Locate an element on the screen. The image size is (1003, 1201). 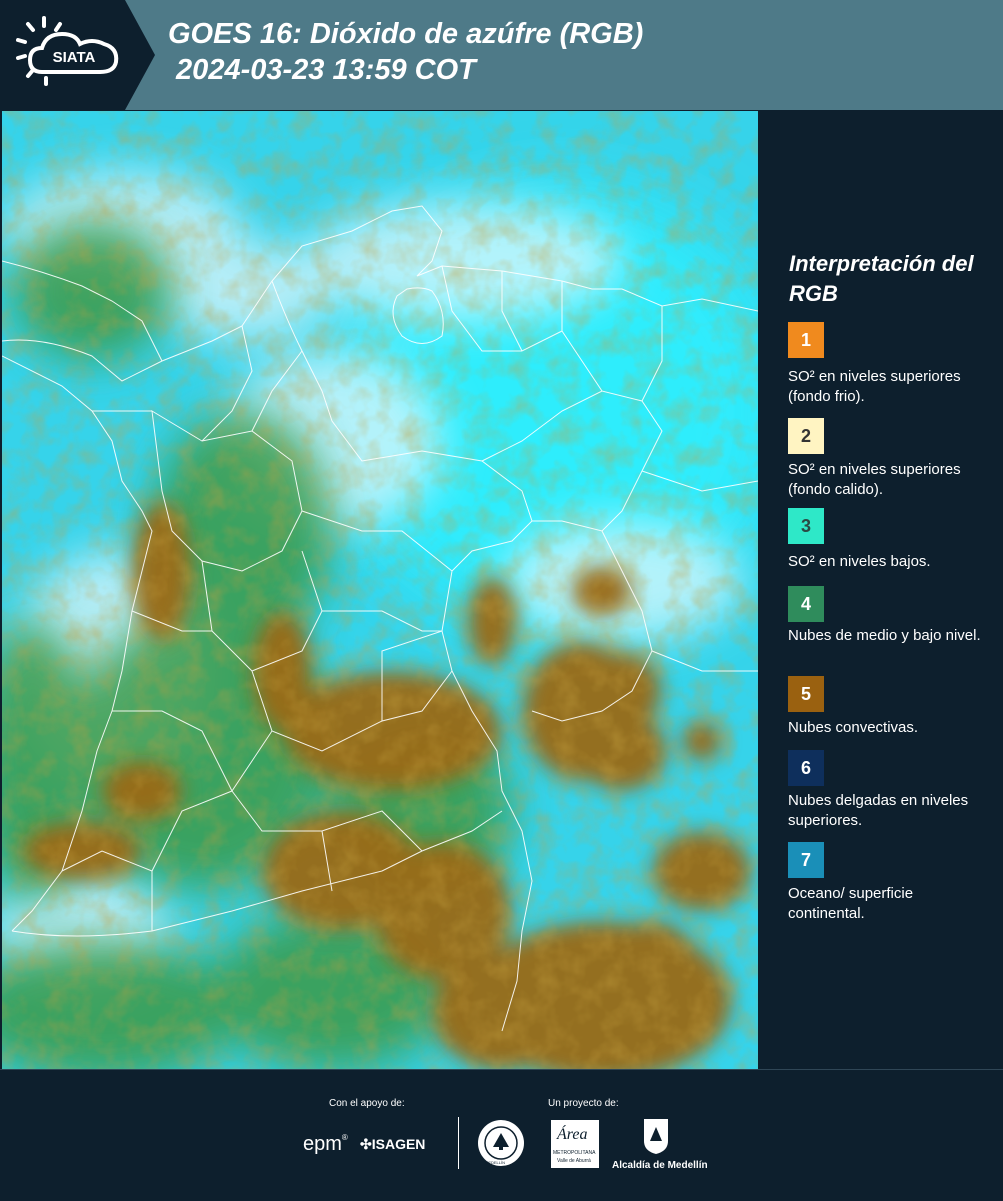
legend-number-3: 3 is located at coordinates (805, 526).